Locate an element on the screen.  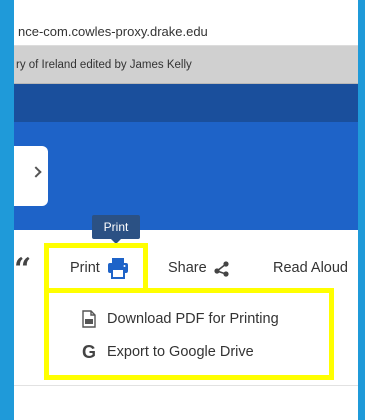
cite-quote-icon: “ is located at coordinates (22, 270).